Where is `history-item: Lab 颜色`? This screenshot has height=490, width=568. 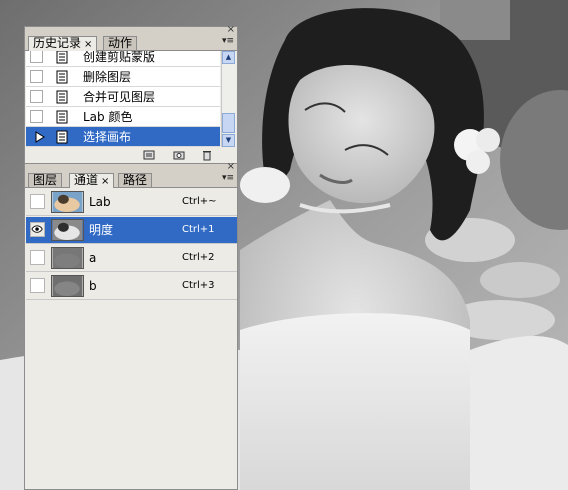
history-item: Lab 颜色 is located at coordinates (123, 117).